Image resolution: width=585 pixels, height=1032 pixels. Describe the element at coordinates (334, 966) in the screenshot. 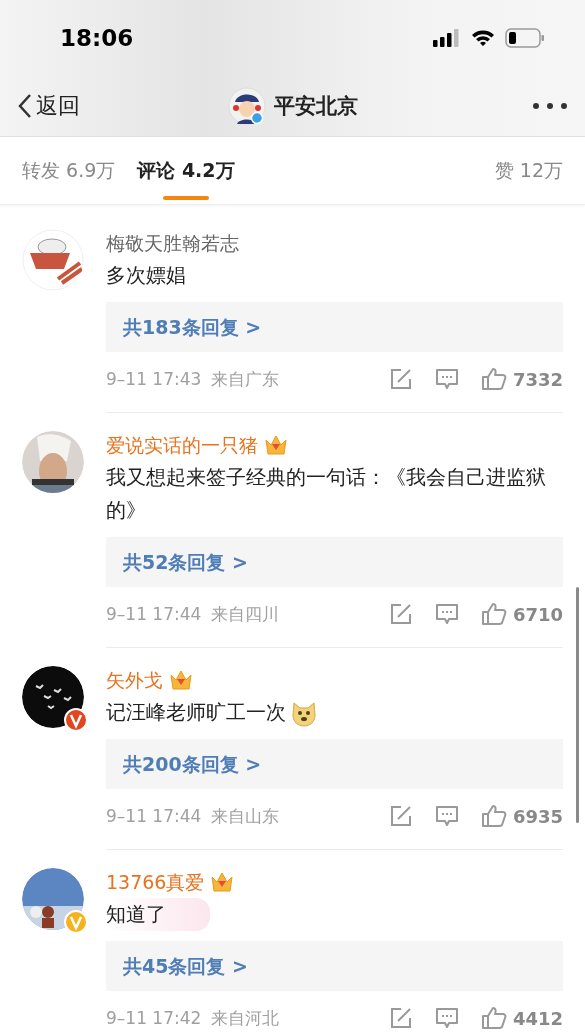

I see `replies-link: 共45条回复 >` at that location.